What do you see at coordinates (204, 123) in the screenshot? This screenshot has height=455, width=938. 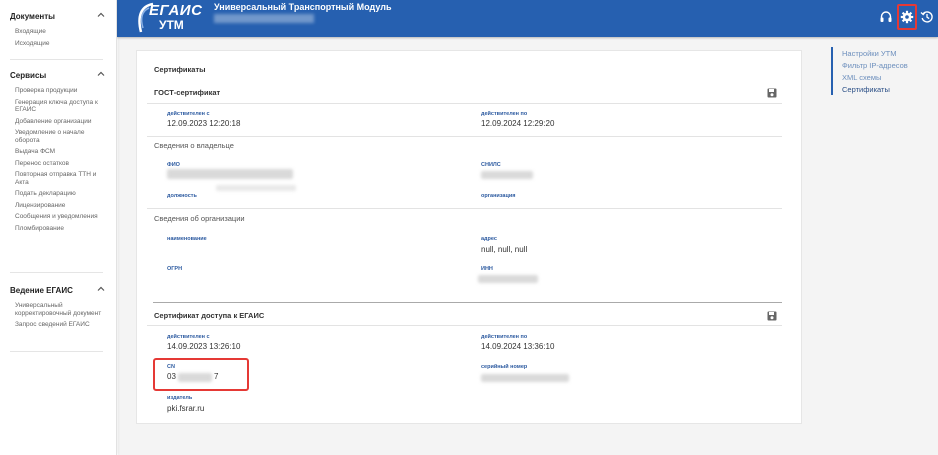 I see `gost-valid-from: 12.09.2023 12:20:18` at bounding box center [204, 123].